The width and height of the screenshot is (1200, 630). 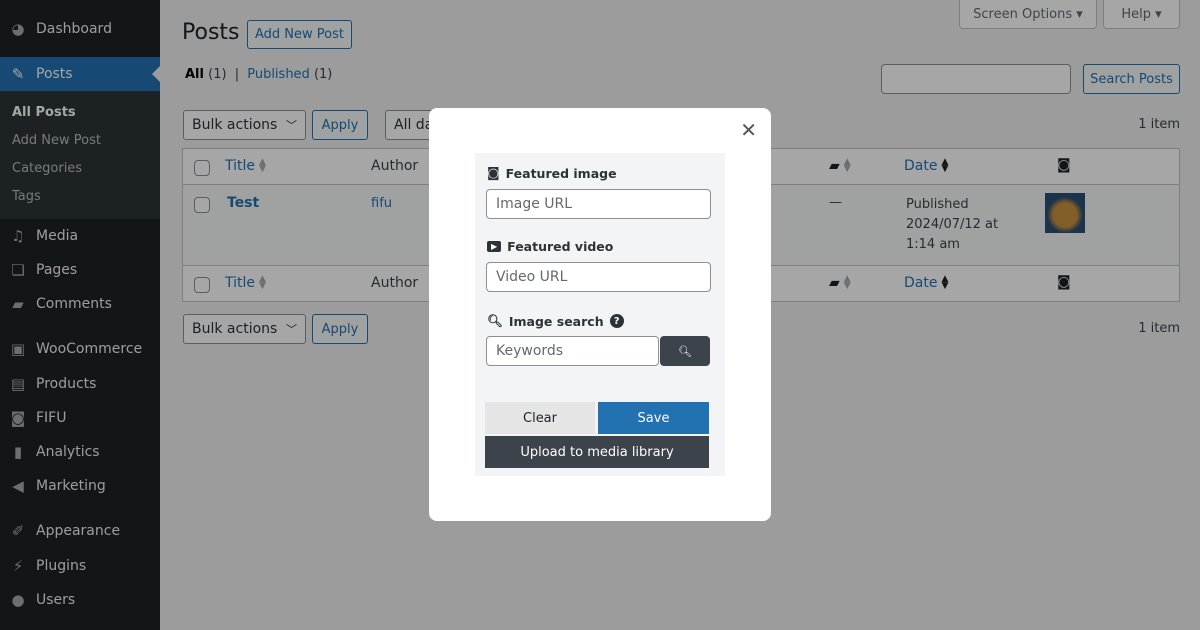 I want to click on play-icon: ▶, so click(x=494, y=246).